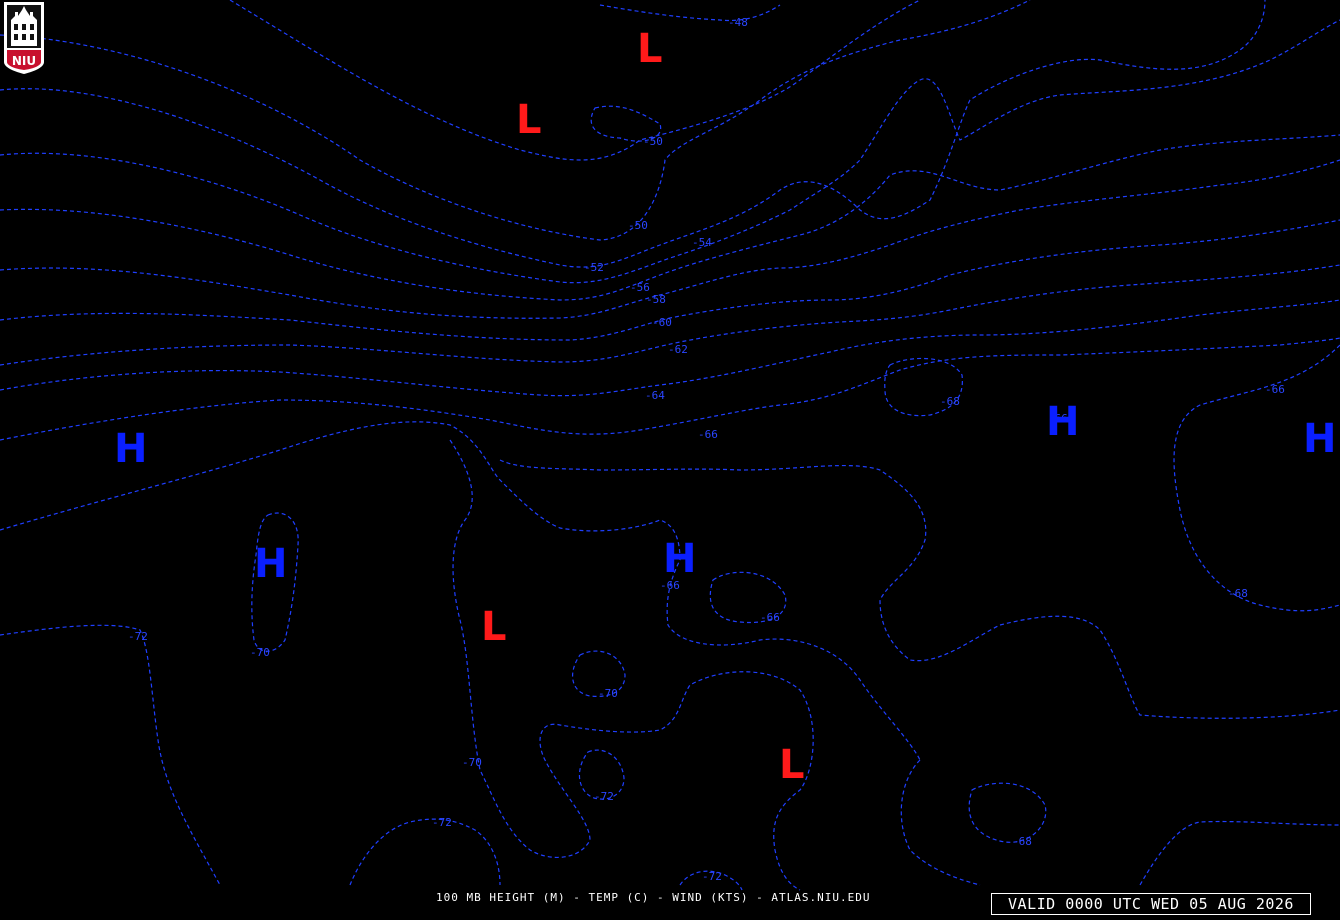  I want to click on isotherm-minus68-east, so click(1256, 478).